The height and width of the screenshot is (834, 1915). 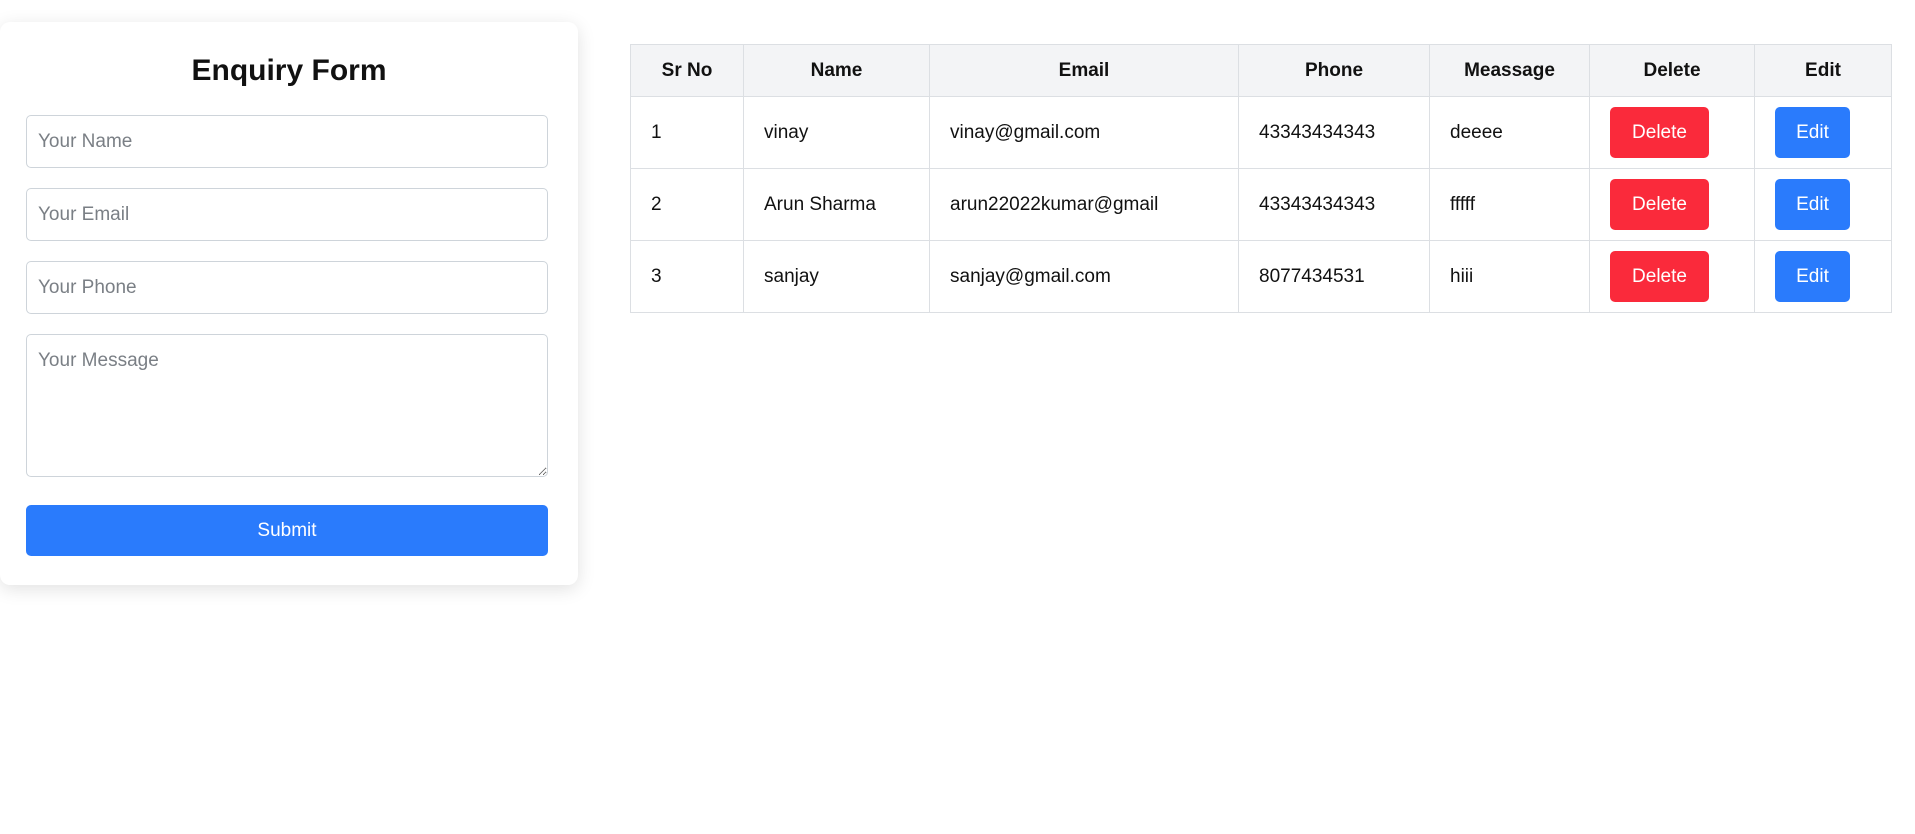 What do you see at coordinates (1334, 276) in the screenshot?
I see `cell-phone: 8077434531` at bounding box center [1334, 276].